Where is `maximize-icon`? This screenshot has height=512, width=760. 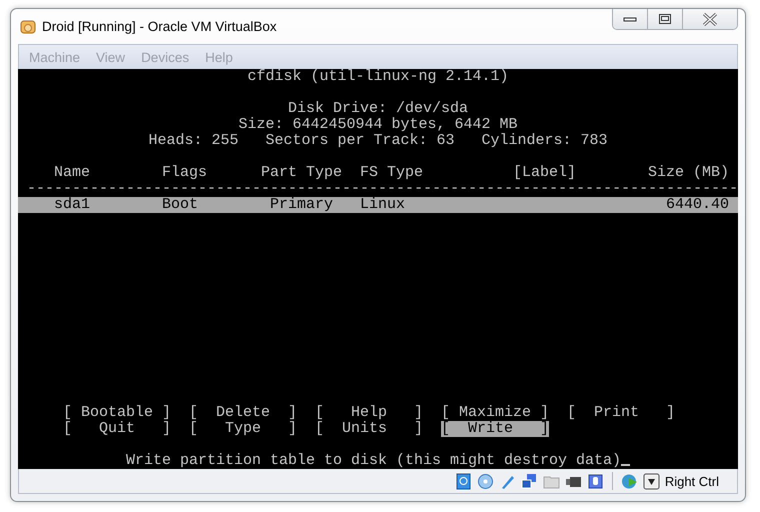
maximize-icon is located at coordinates (665, 19).